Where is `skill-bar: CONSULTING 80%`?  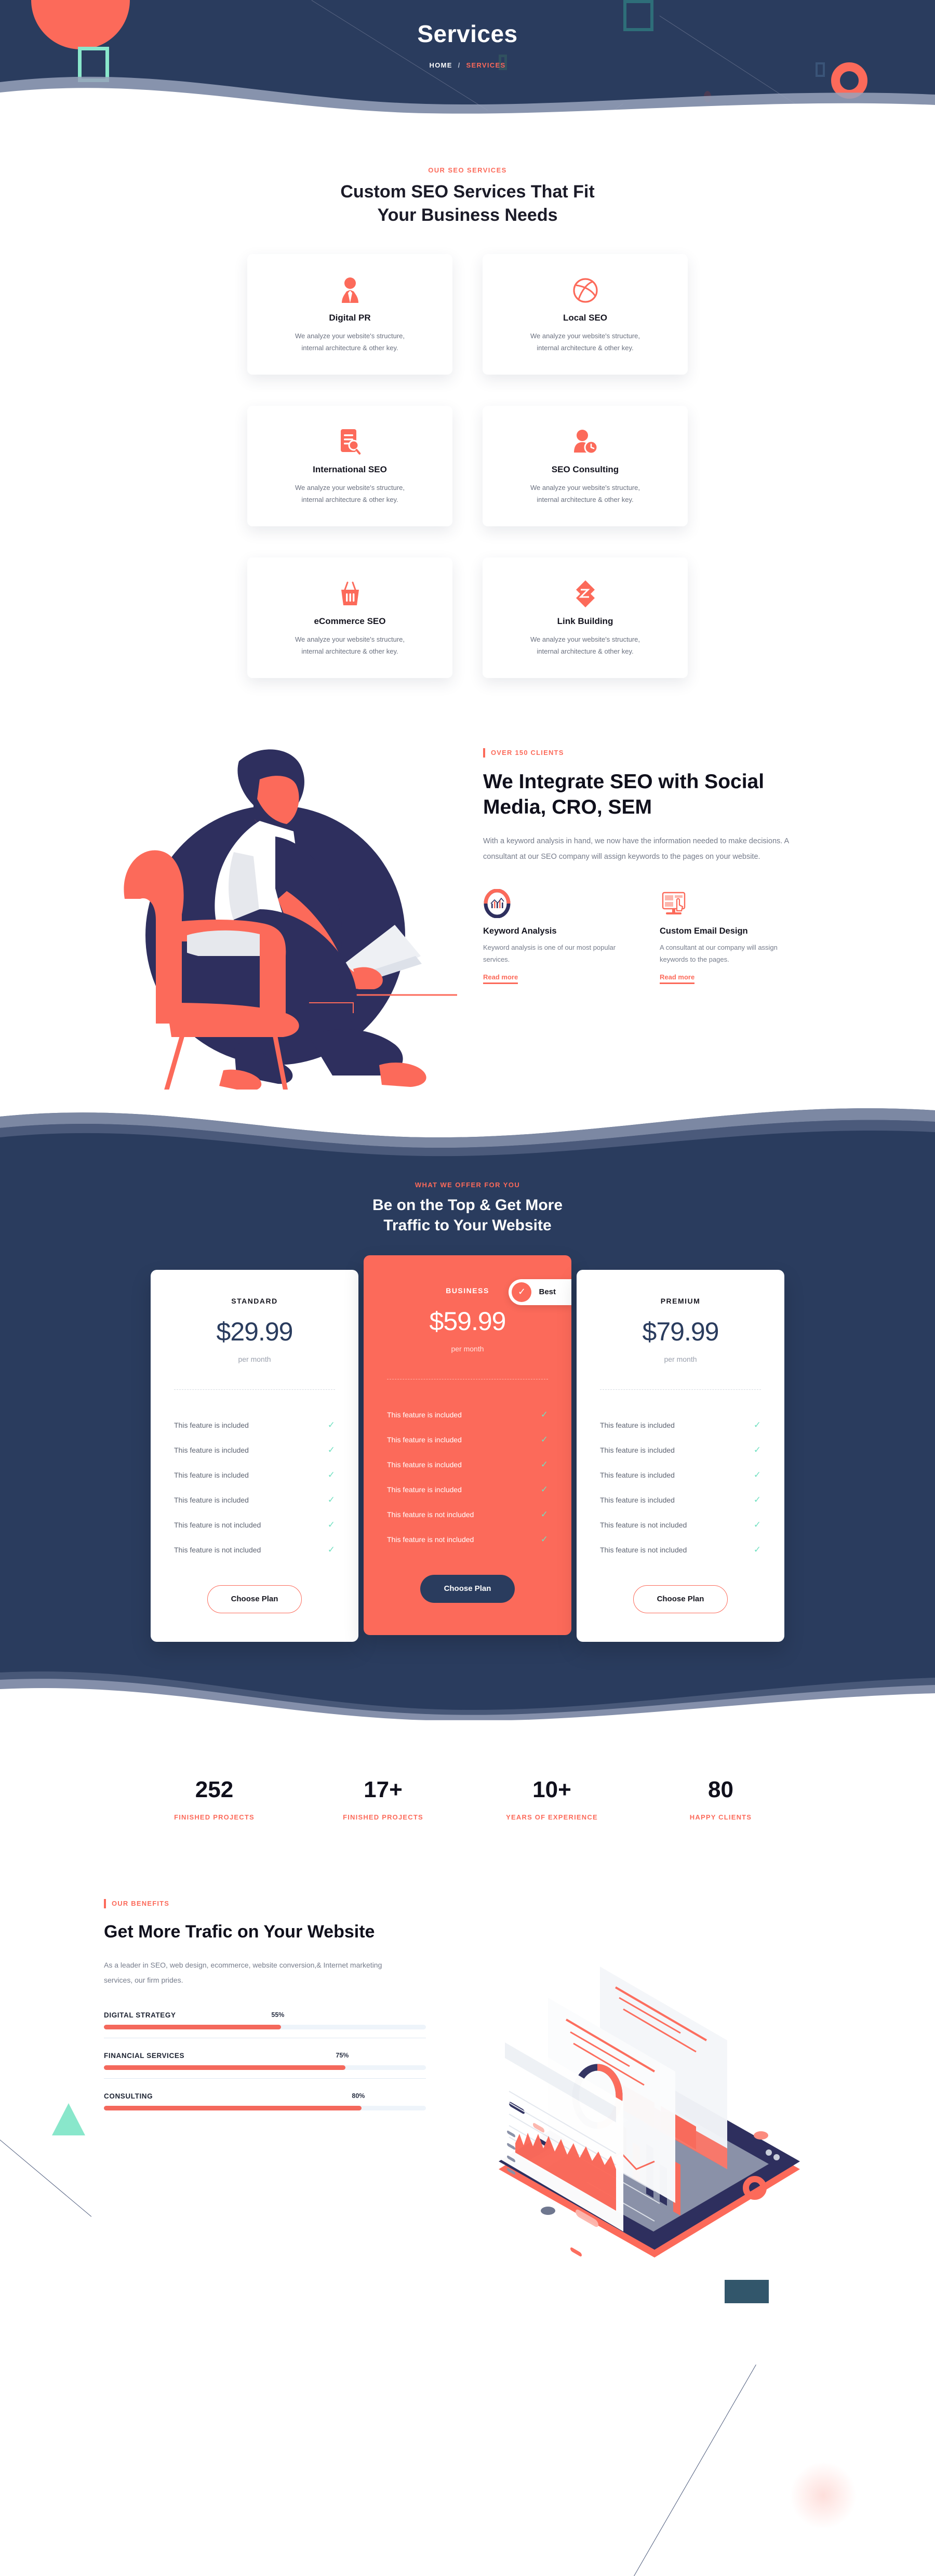 skill-bar: CONSULTING 80% is located at coordinates (265, 2103).